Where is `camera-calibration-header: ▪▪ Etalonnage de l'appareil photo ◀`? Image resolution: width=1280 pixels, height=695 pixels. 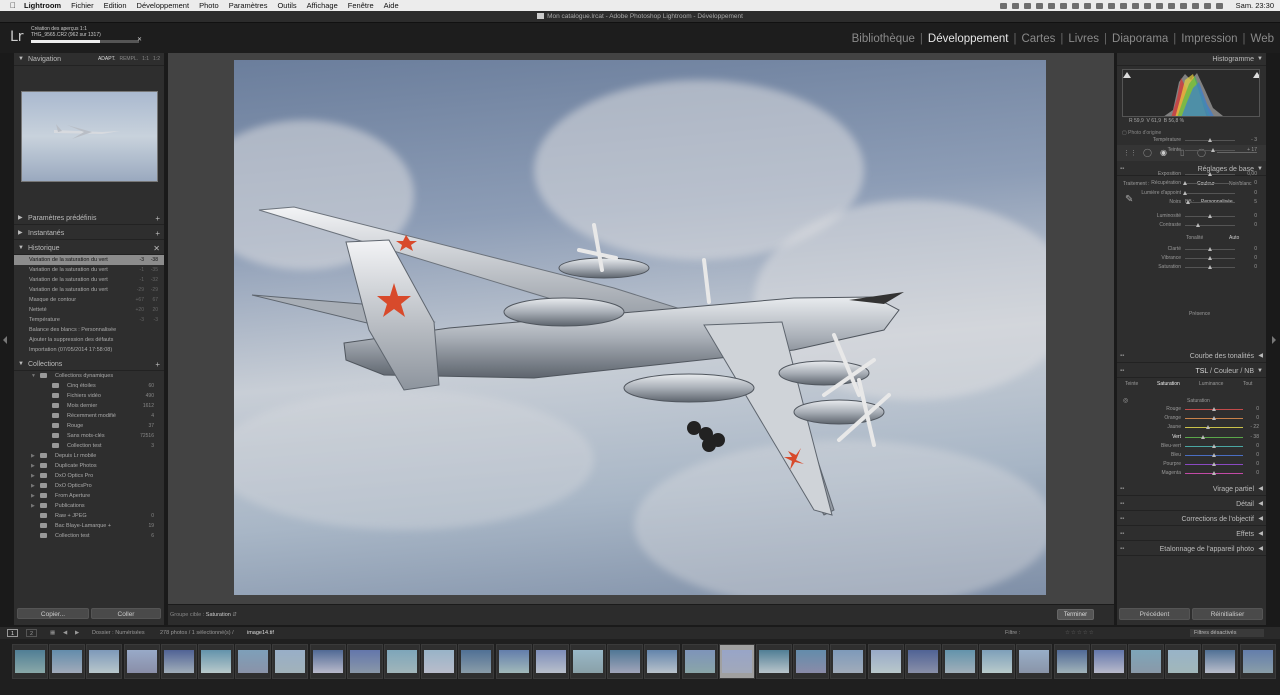
camera-calibration-header: ▪▪ Etalonnage de l'appareil photo ◀ is located at coordinates (1191, 549).